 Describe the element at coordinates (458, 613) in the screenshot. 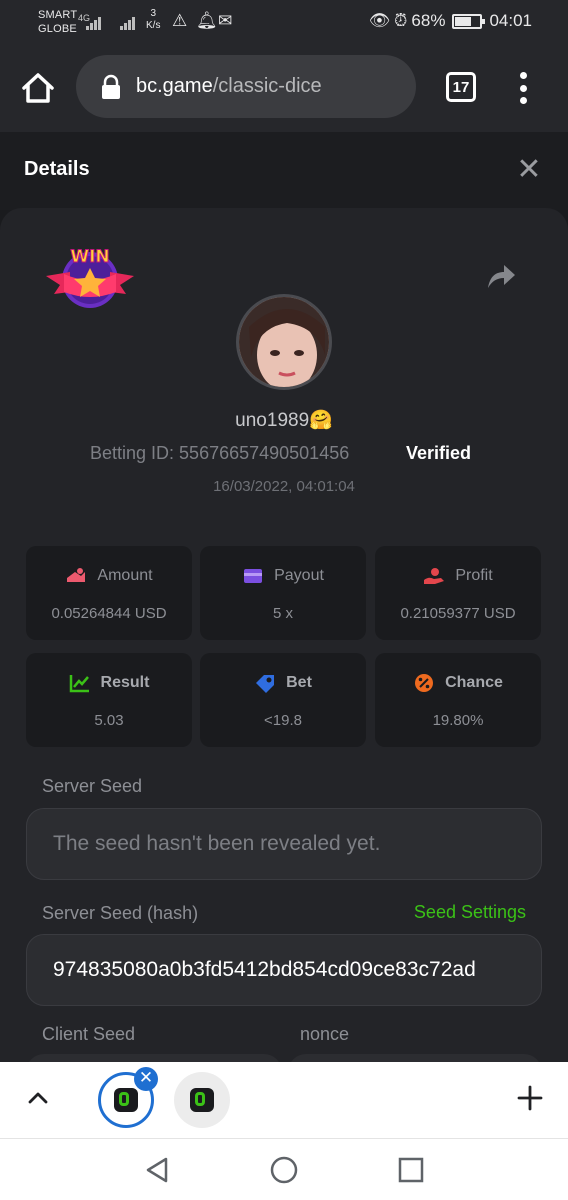

I see `stat-value: 0.21059377 USD` at that location.